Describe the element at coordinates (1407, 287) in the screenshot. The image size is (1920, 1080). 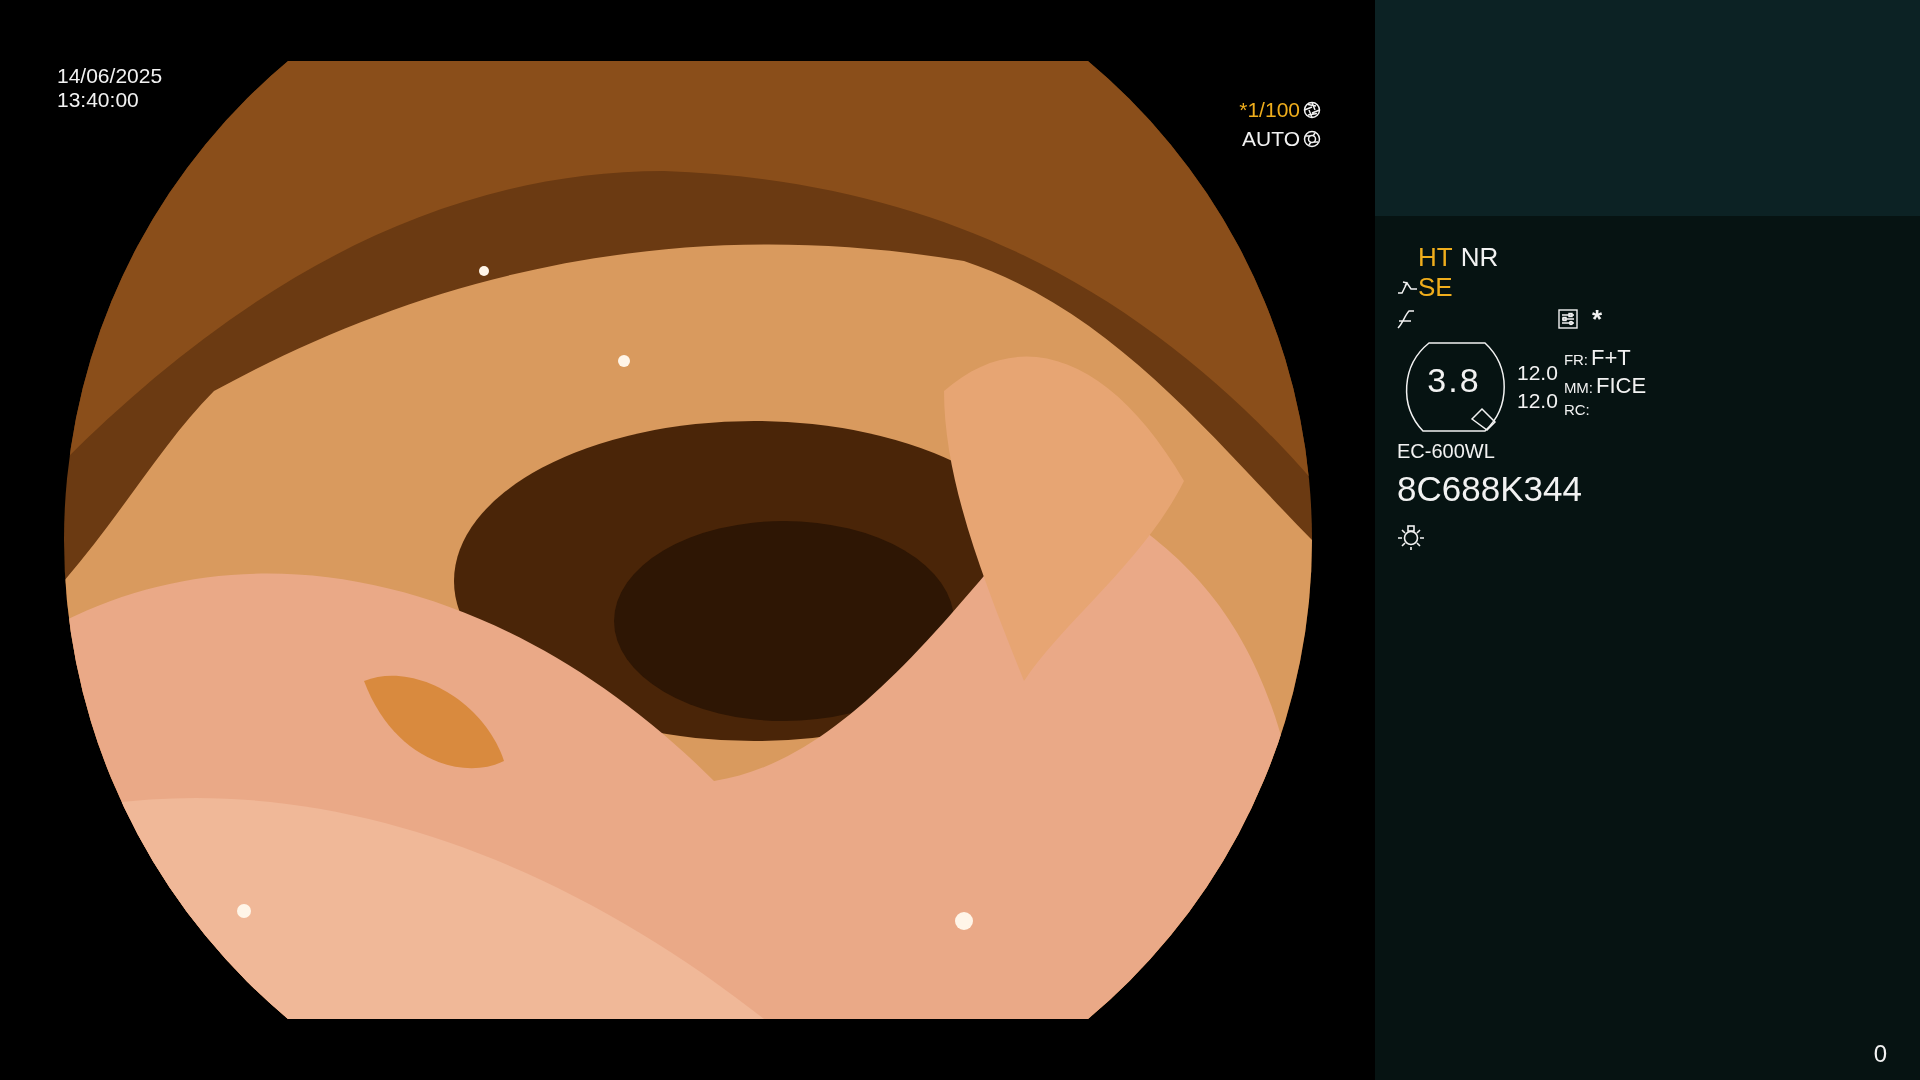
I see `enhance-icon` at that location.